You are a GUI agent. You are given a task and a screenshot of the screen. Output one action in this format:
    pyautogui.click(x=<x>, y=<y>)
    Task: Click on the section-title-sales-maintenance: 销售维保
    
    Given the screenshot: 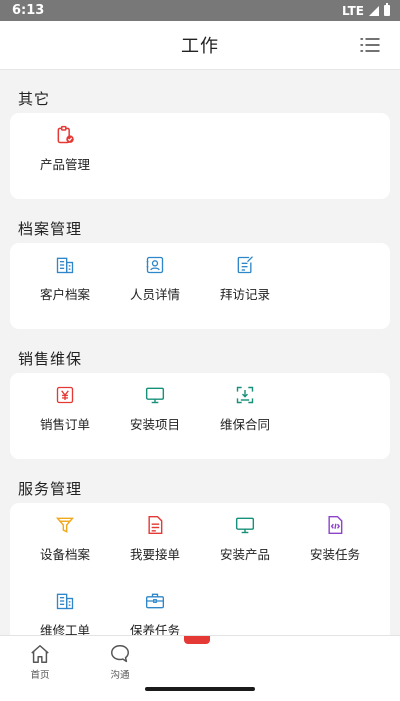 What is the action you would take?
    pyautogui.click(x=50, y=359)
    